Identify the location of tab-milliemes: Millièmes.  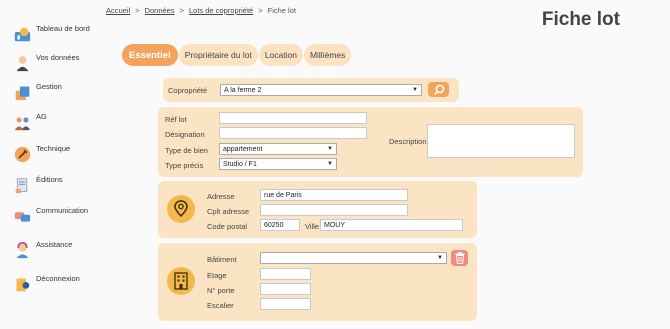
(327, 55).